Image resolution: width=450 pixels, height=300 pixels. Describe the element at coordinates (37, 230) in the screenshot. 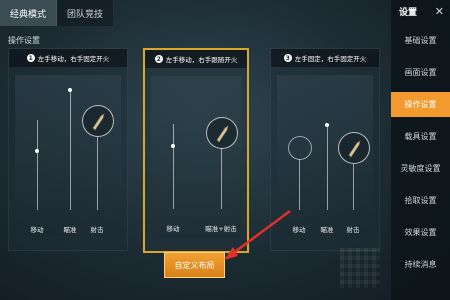

I see `scheme-1-label-move: 移动` at that location.